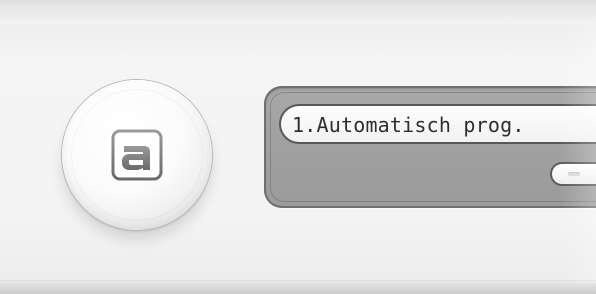 This screenshot has width=596, height=294. Describe the element at coordinates (298, 287) in the screenshot. I see `bottom-edge` at that location.